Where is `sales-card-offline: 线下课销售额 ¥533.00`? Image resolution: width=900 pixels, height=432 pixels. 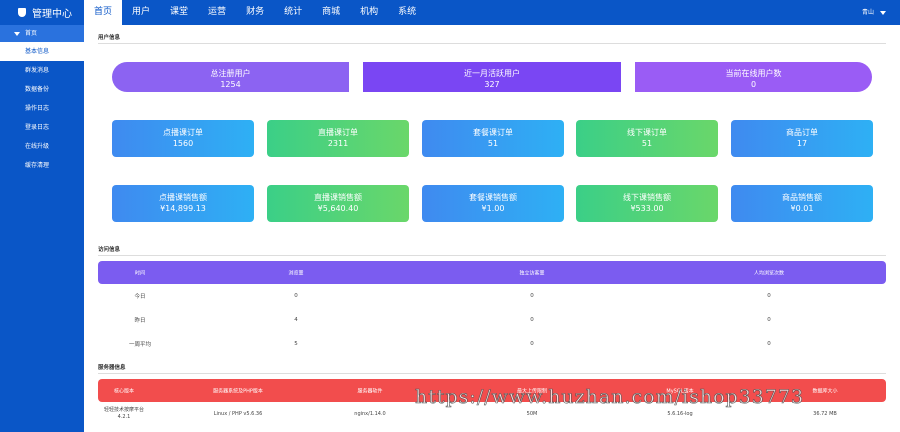
sales-card-offline: 线下课销售额 ¥533.00 is located at coordinates (647, 203).